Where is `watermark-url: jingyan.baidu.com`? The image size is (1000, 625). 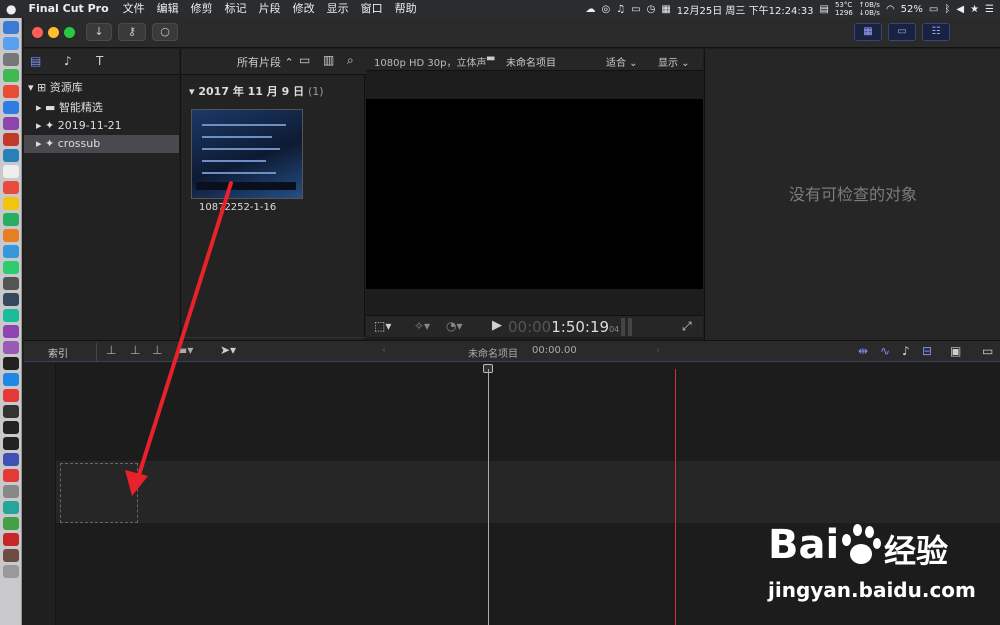 watermark-url: jingyan.baidu.com is located at coordinates (872, 590).